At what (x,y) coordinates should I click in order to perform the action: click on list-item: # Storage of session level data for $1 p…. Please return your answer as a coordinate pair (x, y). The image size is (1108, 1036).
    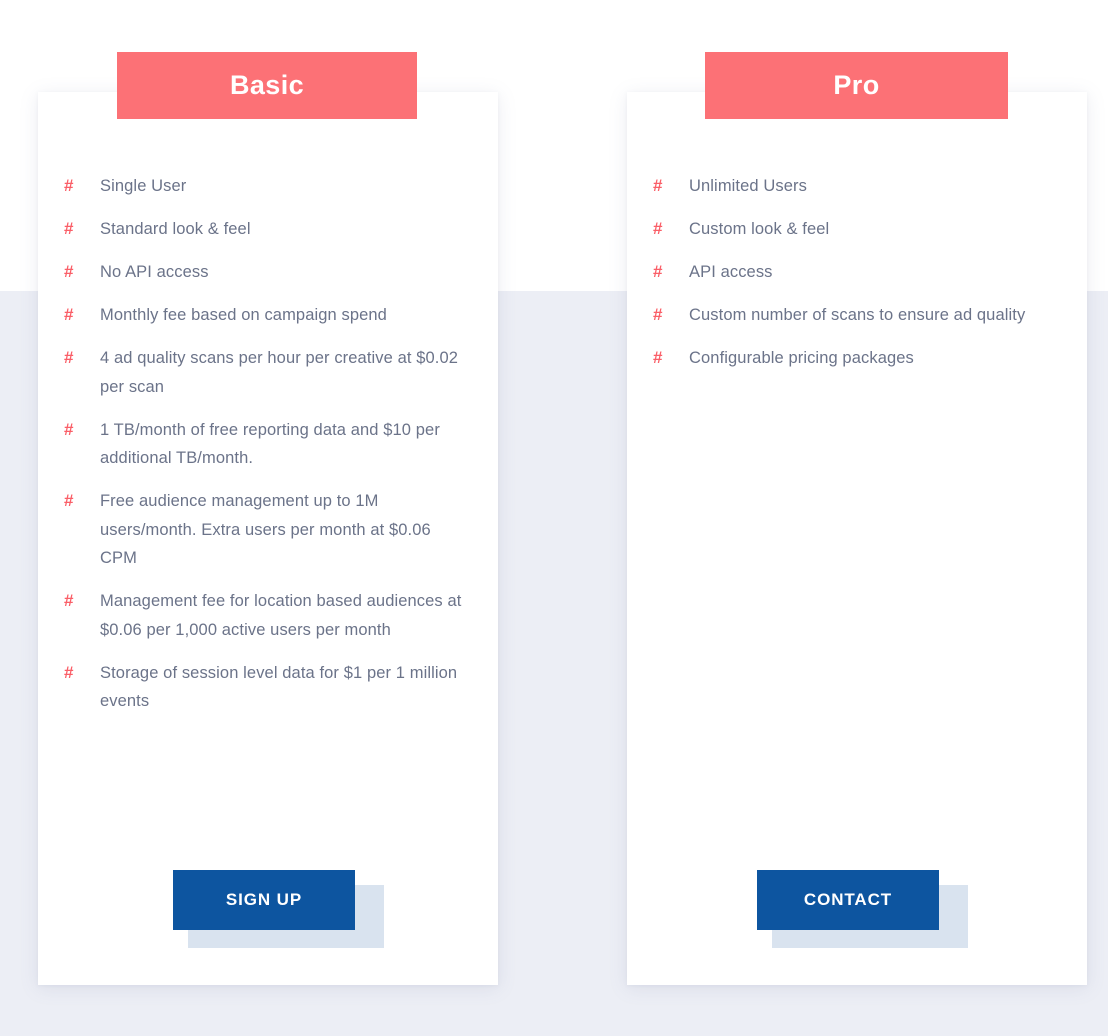
    Looking at the image, I should click on (264, 687).